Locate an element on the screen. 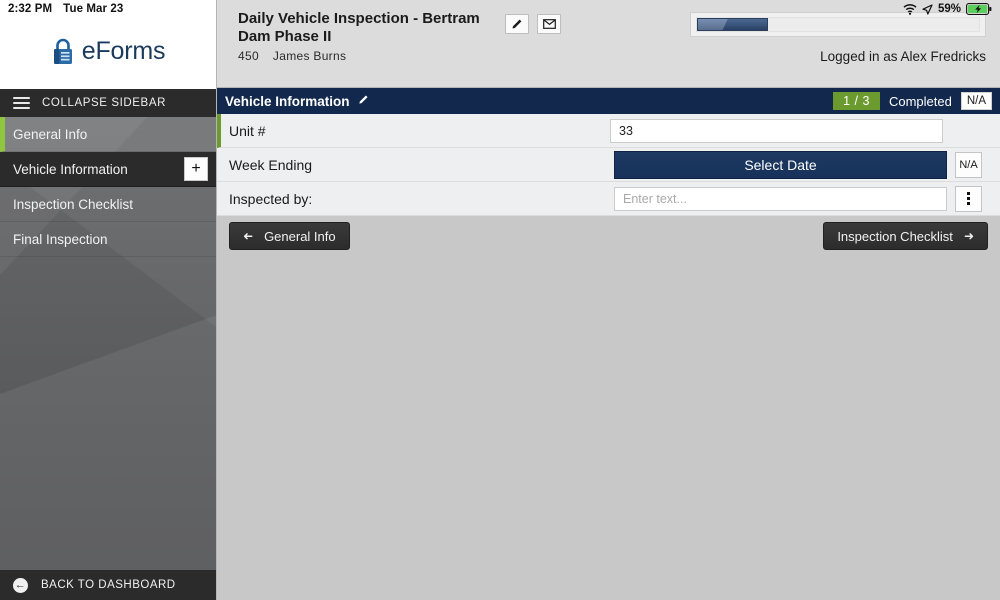 Image resolution: width=1000 pixels, height=600 pixels. back-to-dashboard-button: ← BACK TO DASHBOARD is located at coordinates (108, 585).